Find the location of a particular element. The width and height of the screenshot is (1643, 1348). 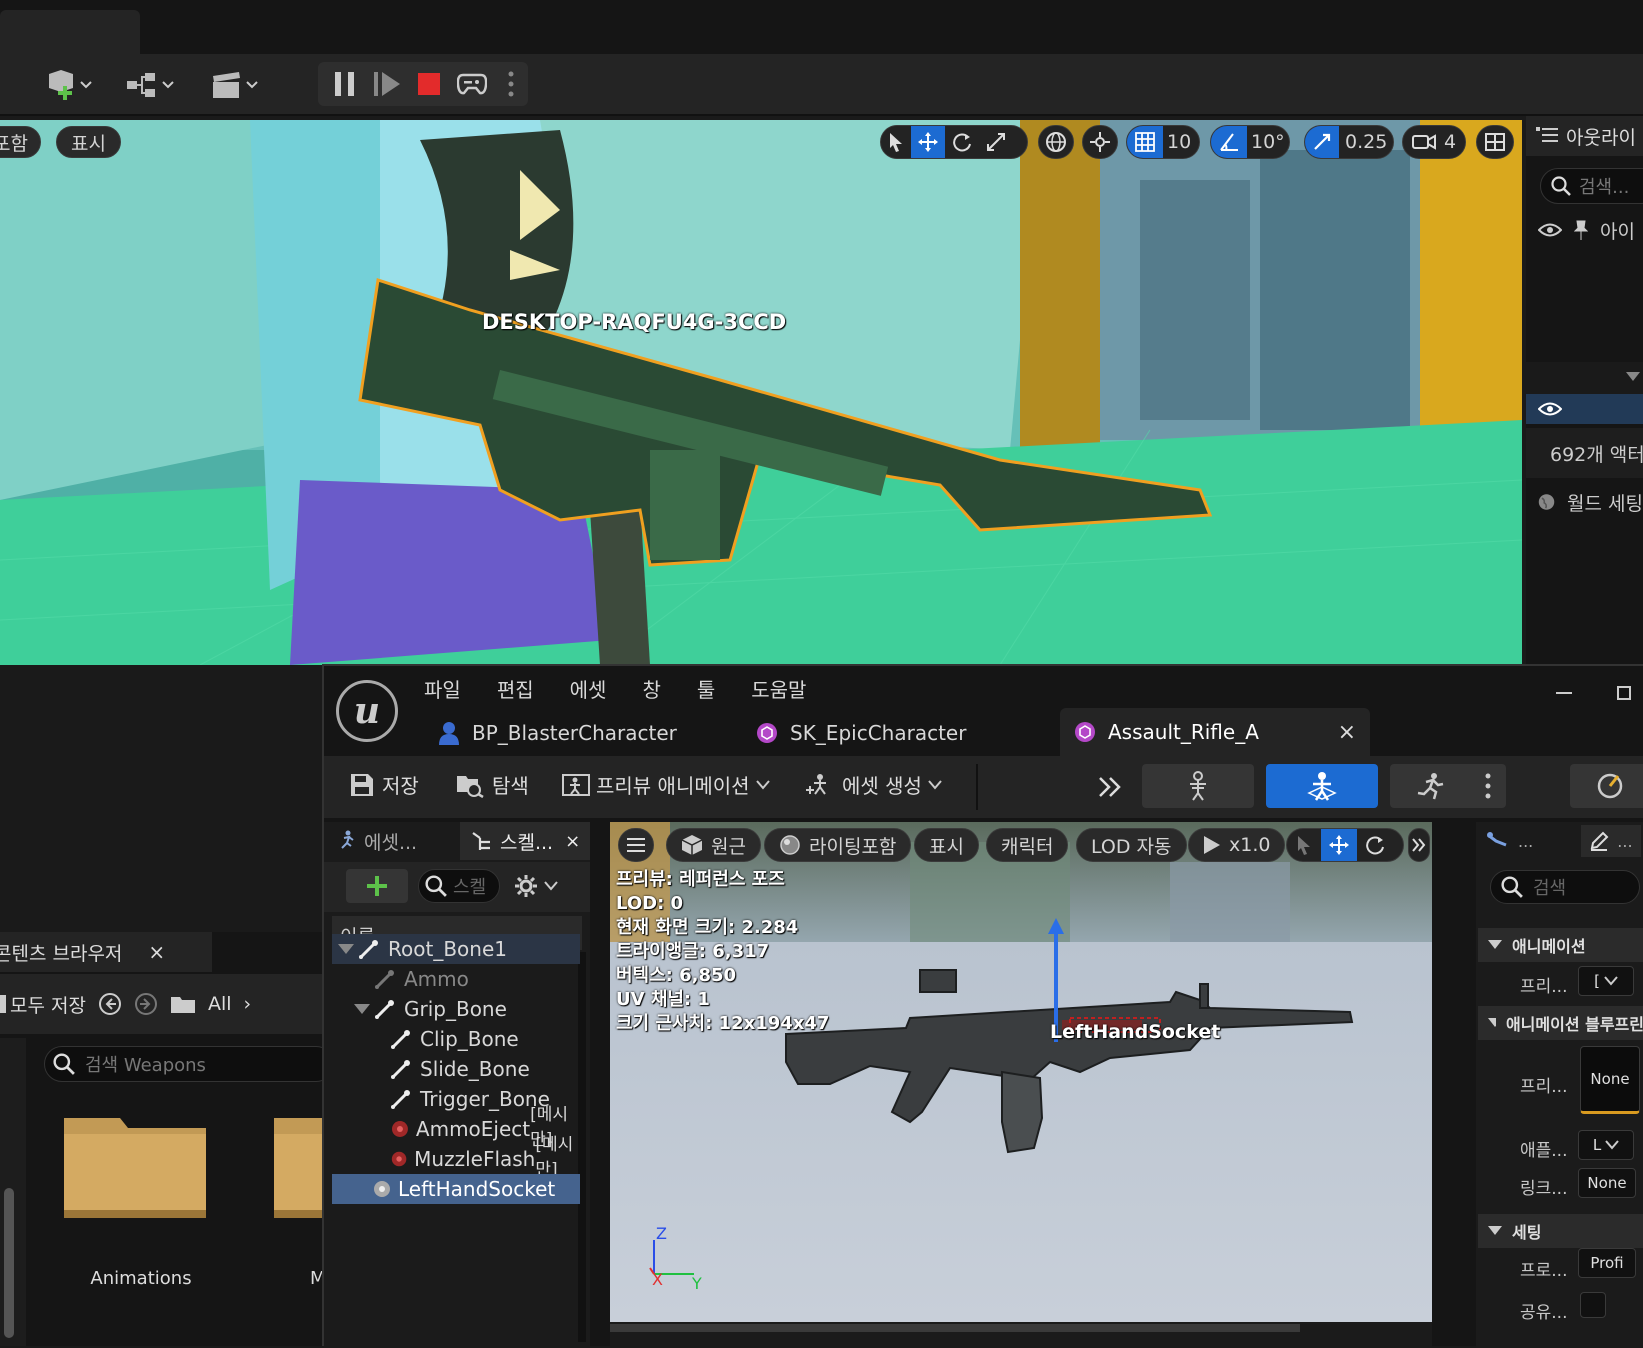

minimize-button is located at coordinates (1564, 693).